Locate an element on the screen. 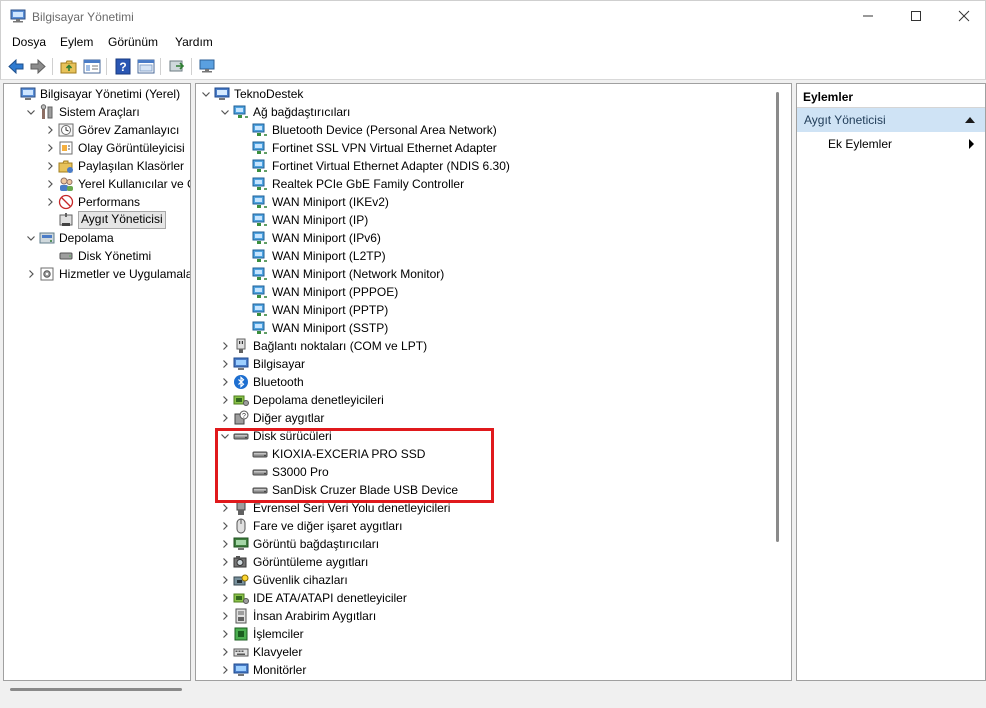  scan-hardware-icon is located at coordinates (208, 66).